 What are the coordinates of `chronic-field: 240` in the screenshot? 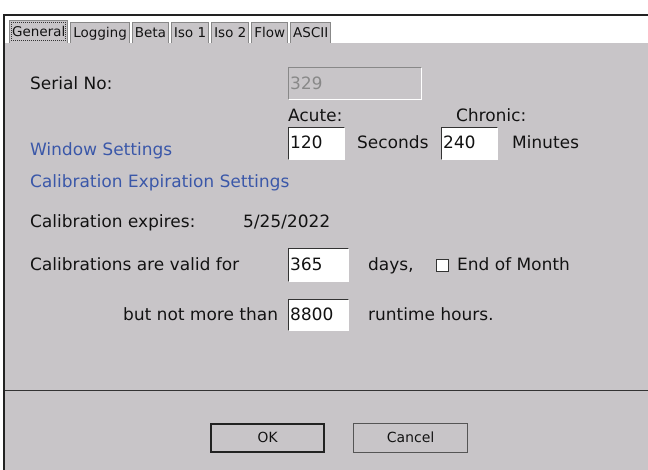 It's located at (469, 143).